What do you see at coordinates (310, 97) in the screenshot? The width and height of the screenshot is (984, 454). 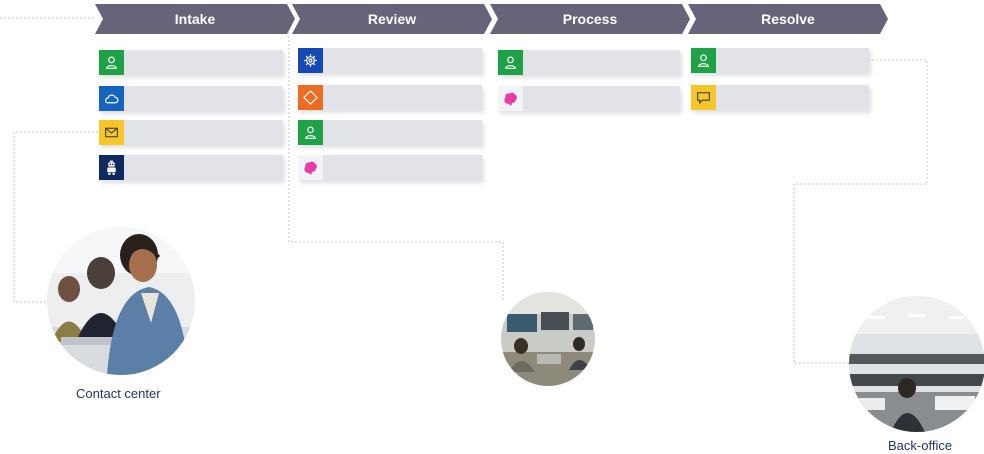 I see `diamond-icon` at bounding box center [310, 97].